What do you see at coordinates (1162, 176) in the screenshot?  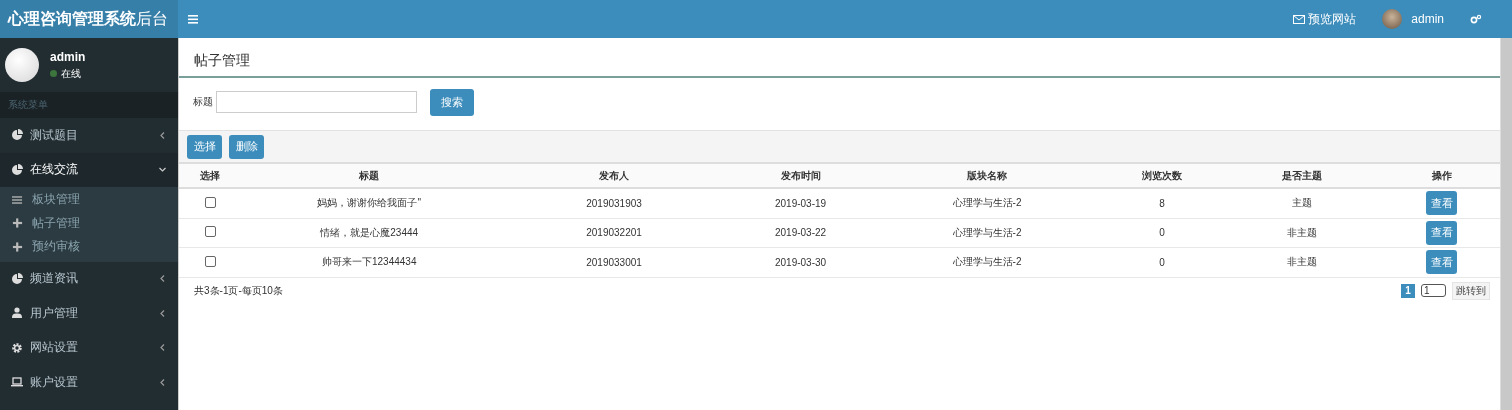 I see `column-header: 浏览次数` at bounding box center [1162, 176].